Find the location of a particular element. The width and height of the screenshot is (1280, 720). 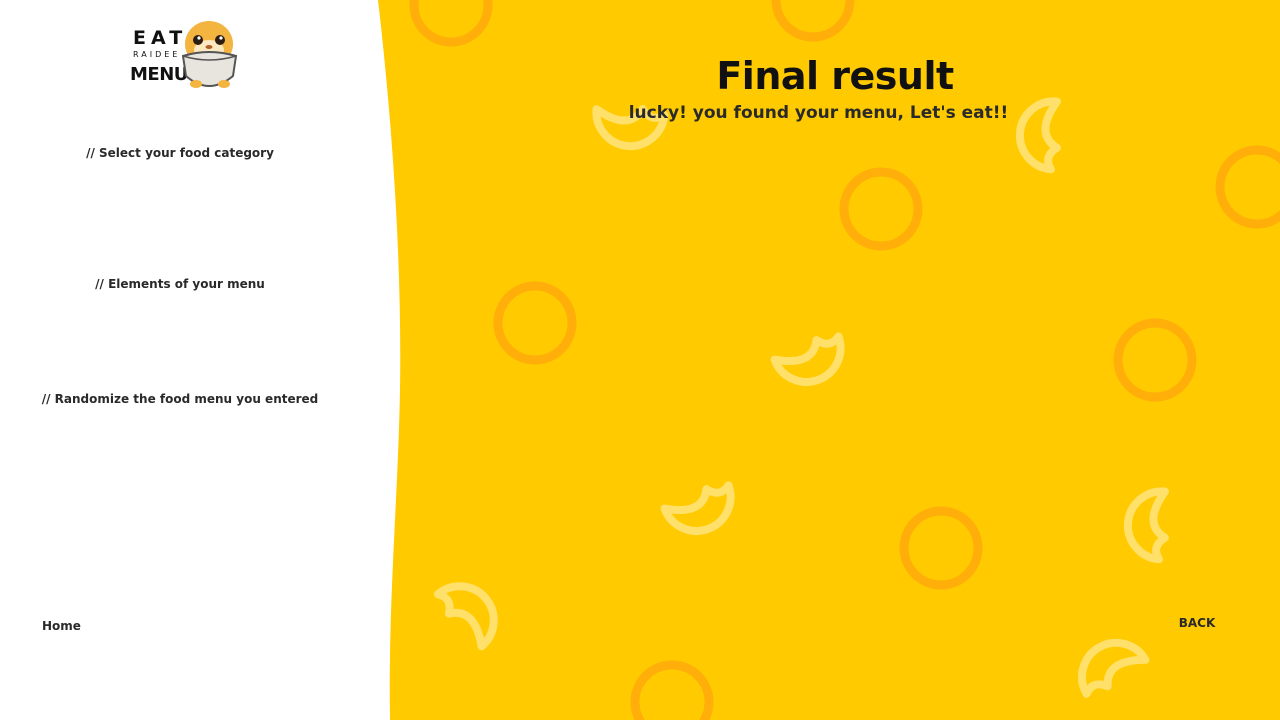

app-logo: EAT RAIDEE MENU is located at coordinates (186, 55).